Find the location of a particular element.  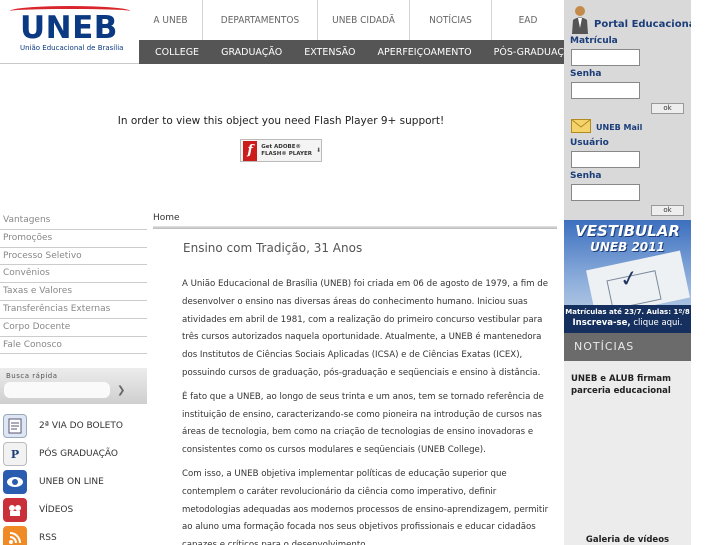

uneb-logo: UNEB União Educacional de Brasília is located at coordinates (69, 32).